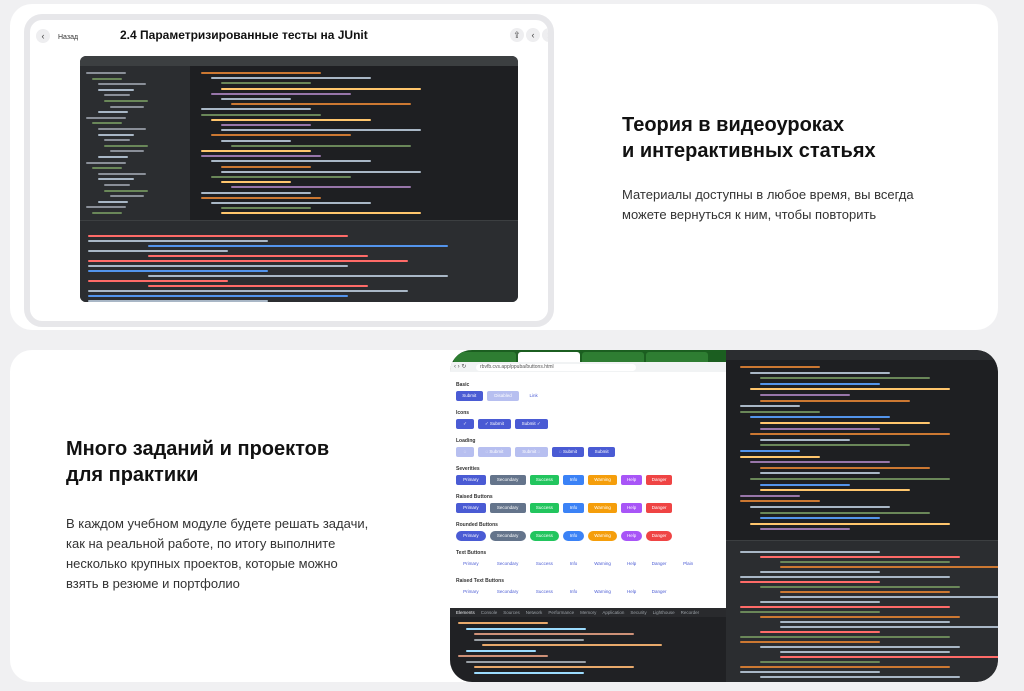  What do you see at coordinates (460, 366) in the screenshot?
I see `nav-arrows-icon: ‹ › ↻` at bounding box center [460, 366].